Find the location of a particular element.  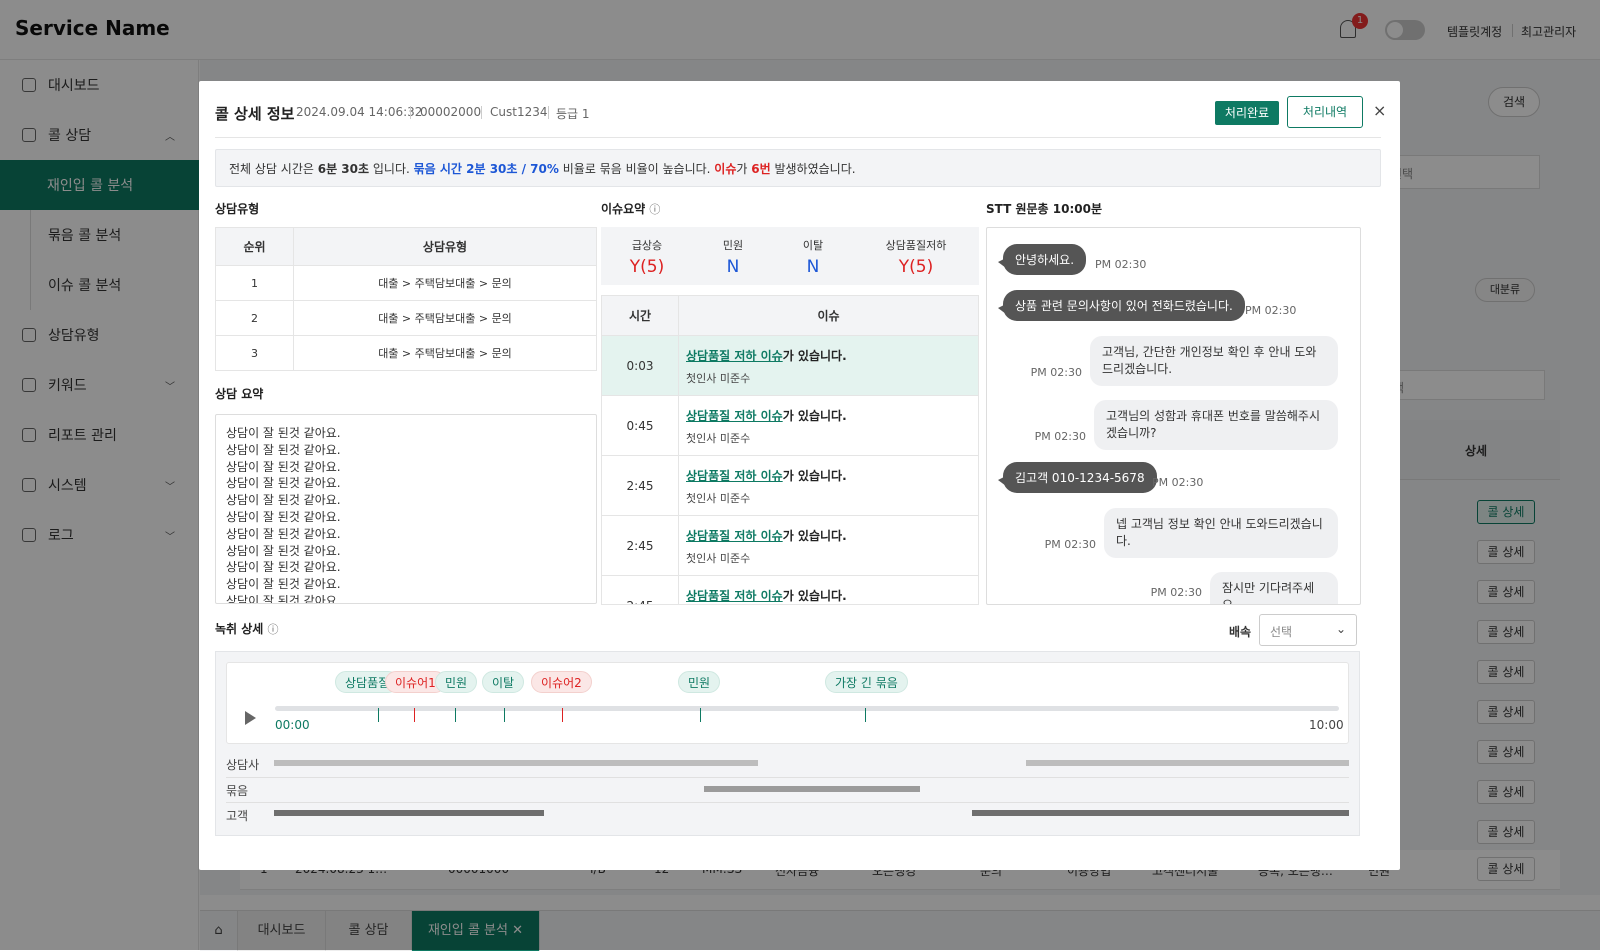

progress-track is located at coordinates (807, 708).